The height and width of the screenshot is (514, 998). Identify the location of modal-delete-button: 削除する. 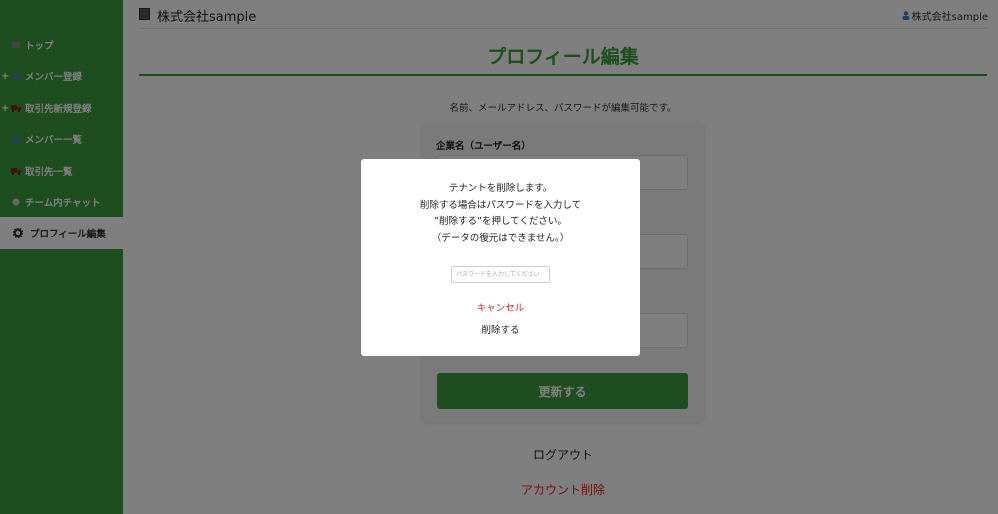
(500, 329).